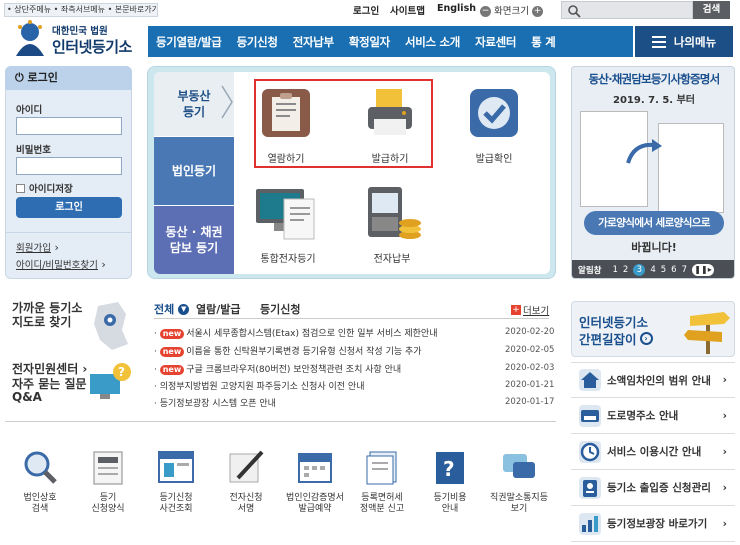  What do you see at coordinates (110, 381) in the screenshot?
I see `help-monitor-icon: ?` at bounding box center [110, 381].